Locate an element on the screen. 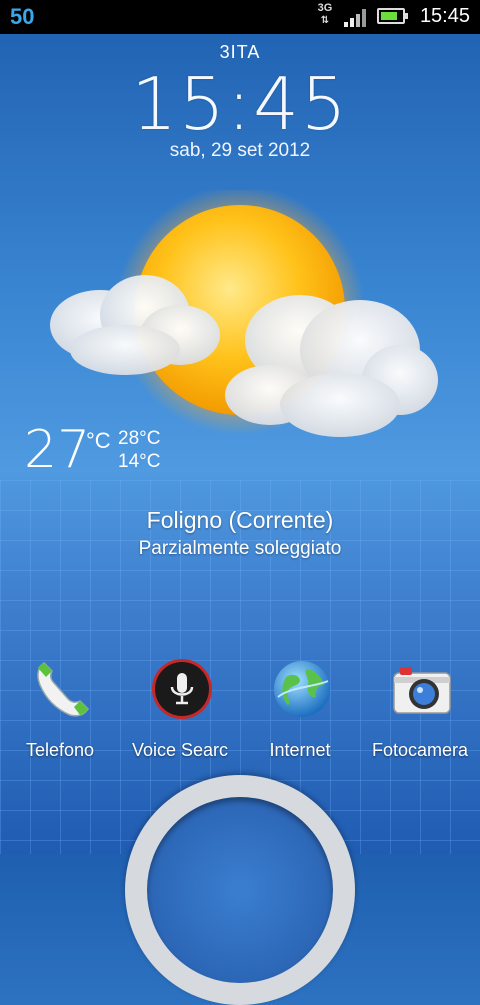  status-time: 15:45 is located at coordinates (444, 16).